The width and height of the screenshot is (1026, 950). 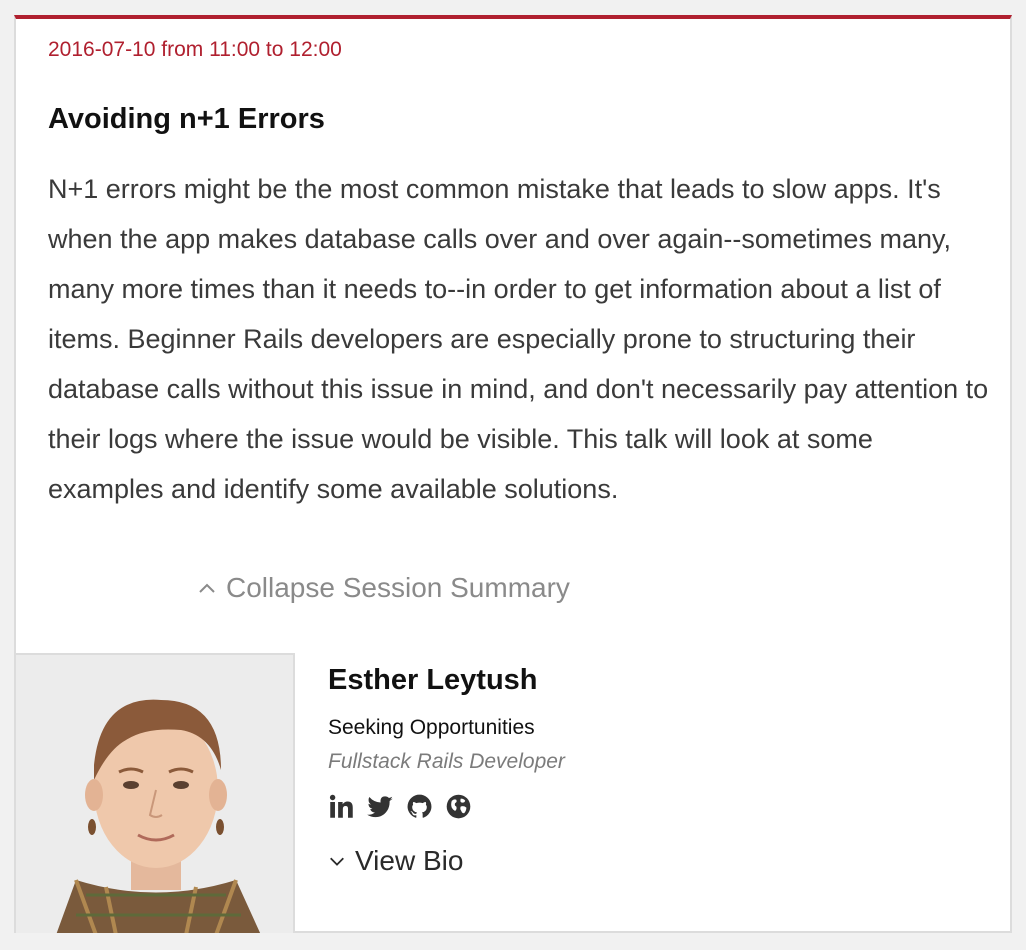 I want to click on twitter-icon, so click(x=380, y=806).